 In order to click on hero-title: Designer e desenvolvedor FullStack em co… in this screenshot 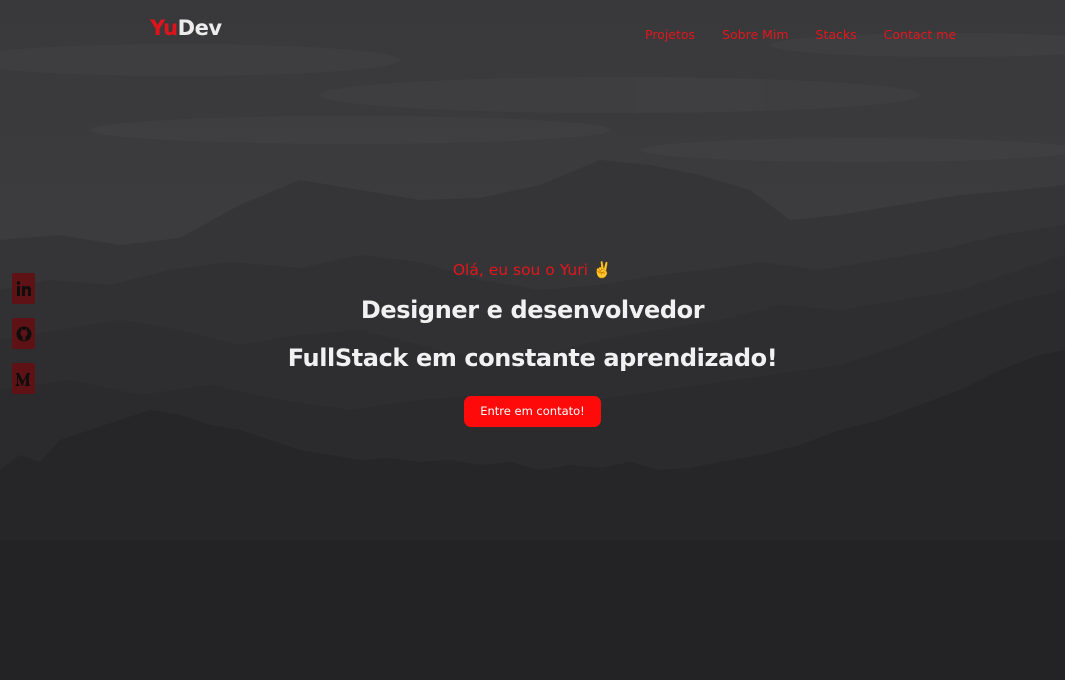, I will do `click(532, 334)`.